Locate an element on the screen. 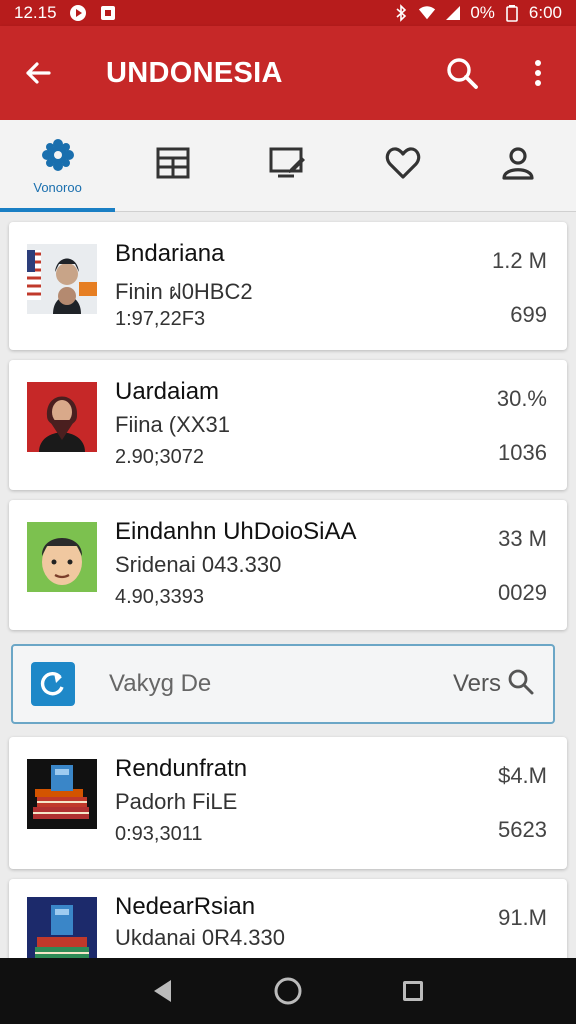 This screenshot has height=1024, width=576. item-size: $4.M is located at coordinates (522, 775).